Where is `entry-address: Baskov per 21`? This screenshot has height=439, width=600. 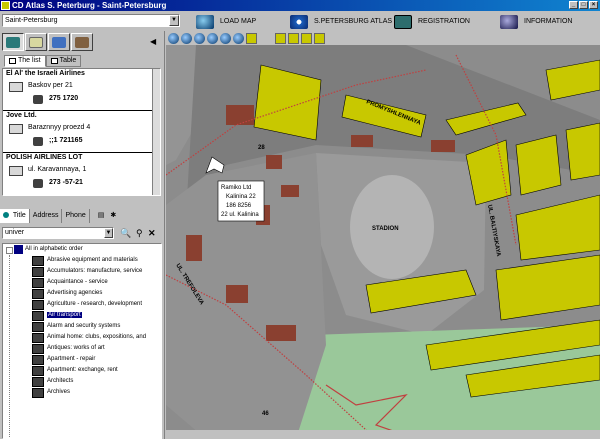 entry-address: Baskov per 21 is located at coordinates (50, 85).